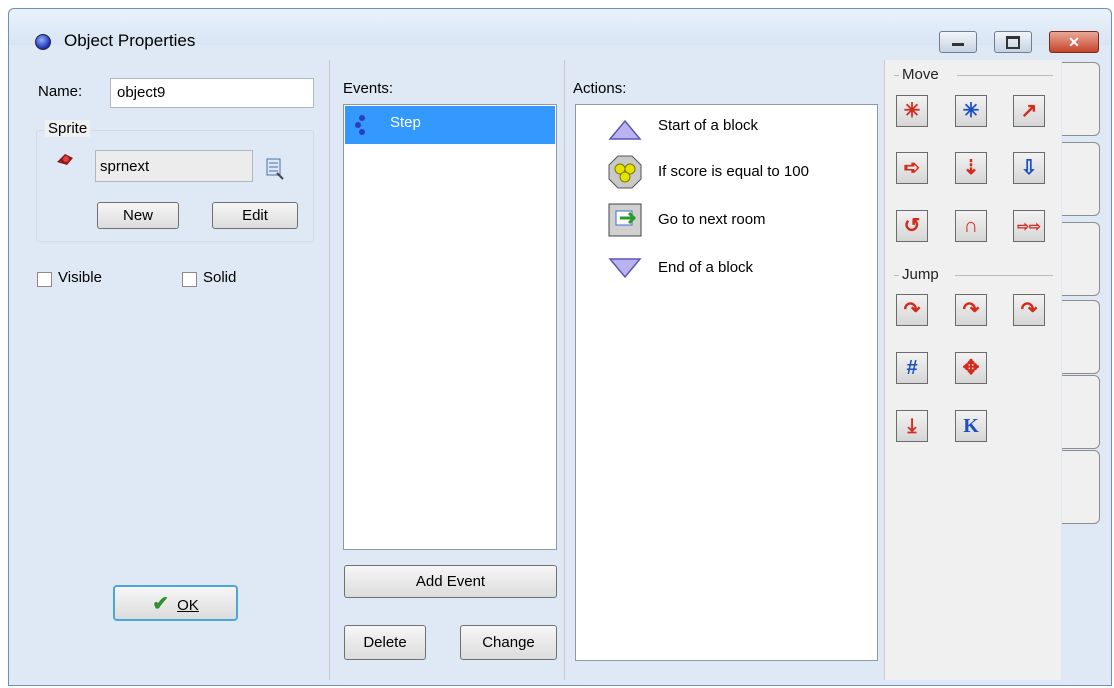 The height and width of the screenshot is (688, 1114). Describe the element at coordinates (912, 226) in the screenshot. I see `reverse-horizontal-icon: ↺` at that location.